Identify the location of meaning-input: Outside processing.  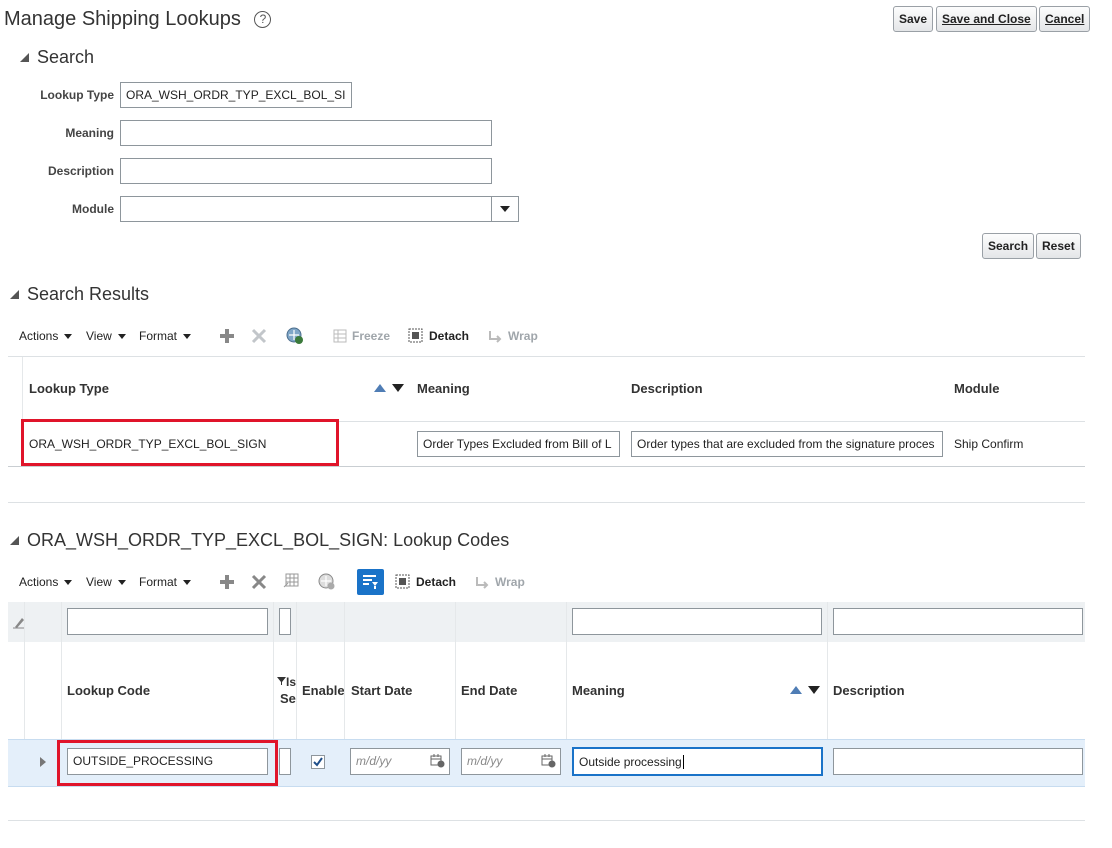
(697, 761).